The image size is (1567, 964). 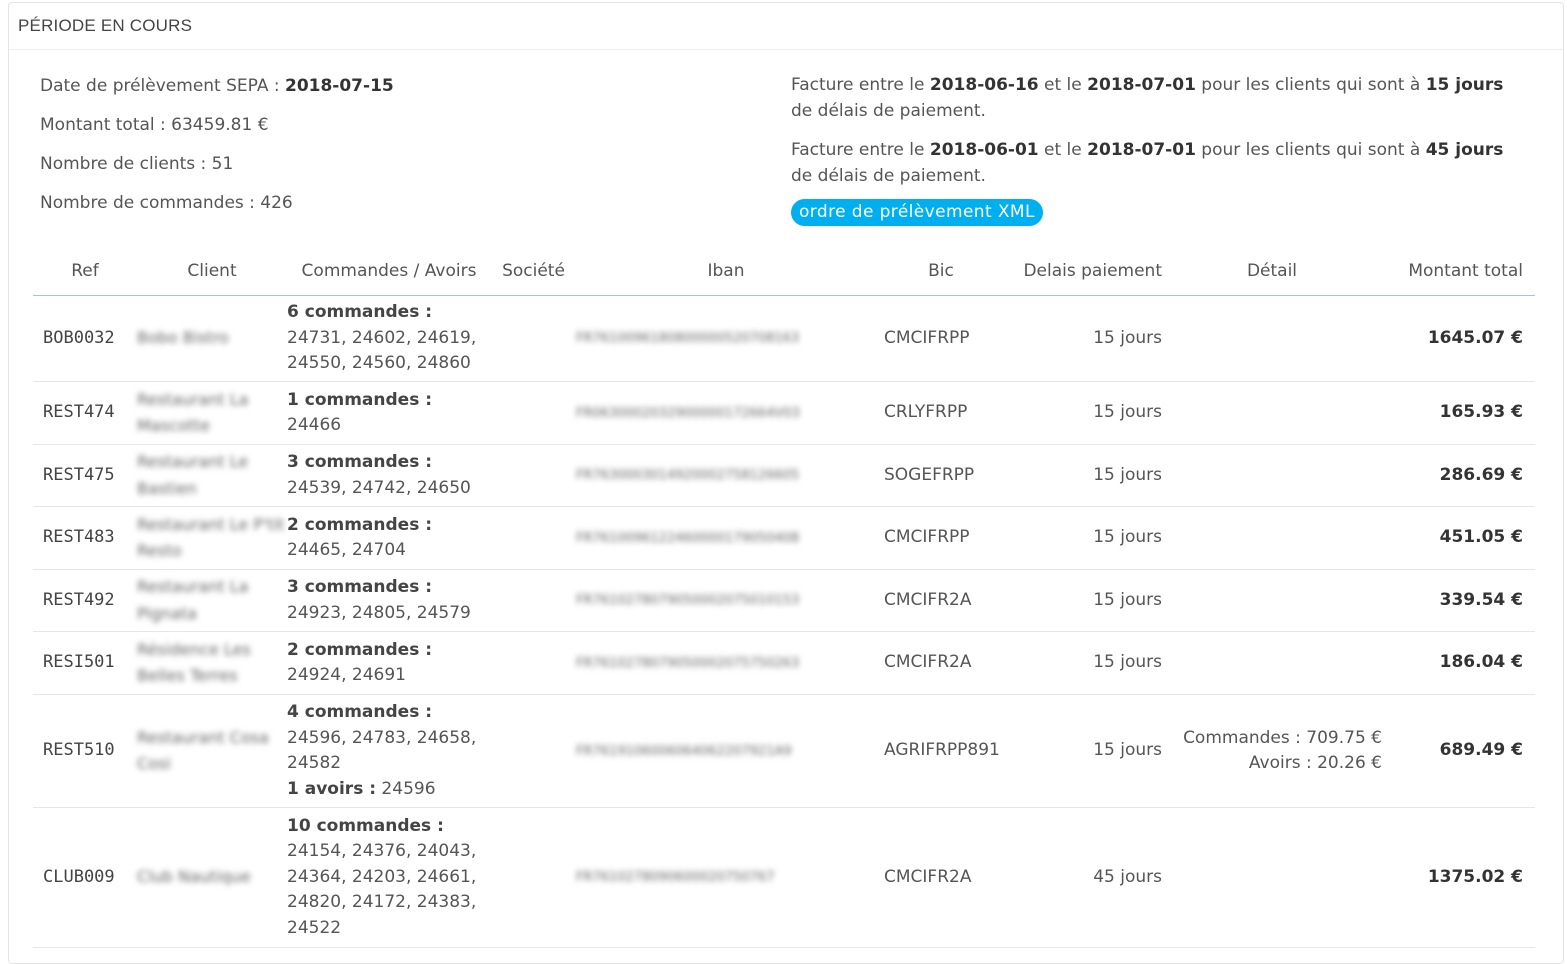 What do you see at coordinates (346, 550) in the screenshot?
I see `orders-list: 24465, 24704` at bounding box center [346, 550].